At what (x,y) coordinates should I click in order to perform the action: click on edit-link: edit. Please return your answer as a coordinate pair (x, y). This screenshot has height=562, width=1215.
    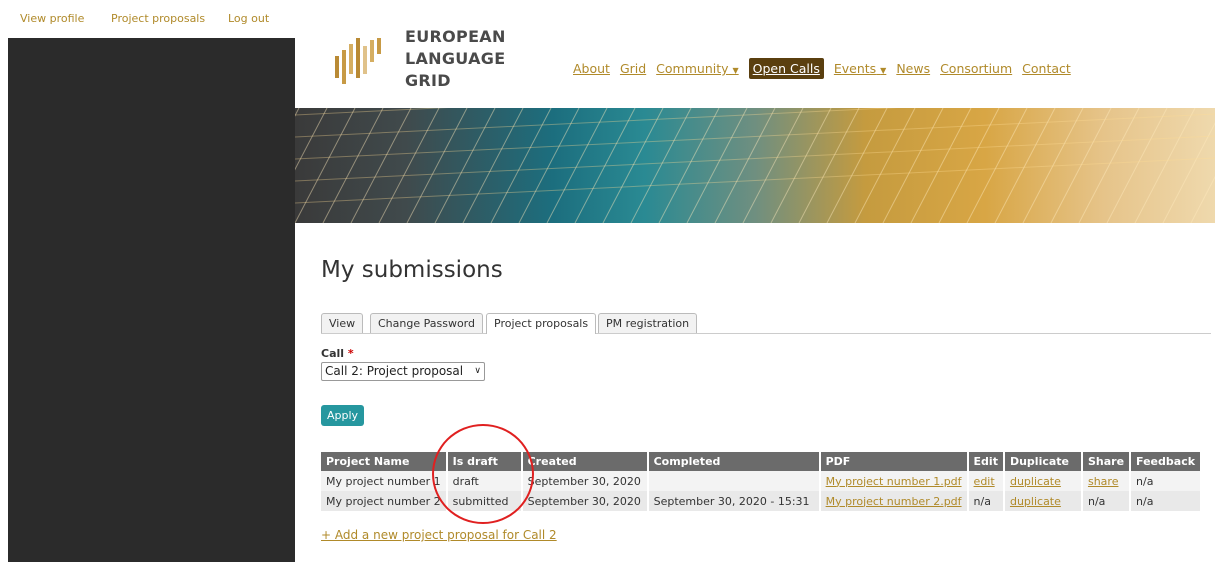
    Looking at the image, I should click on (984, 481).